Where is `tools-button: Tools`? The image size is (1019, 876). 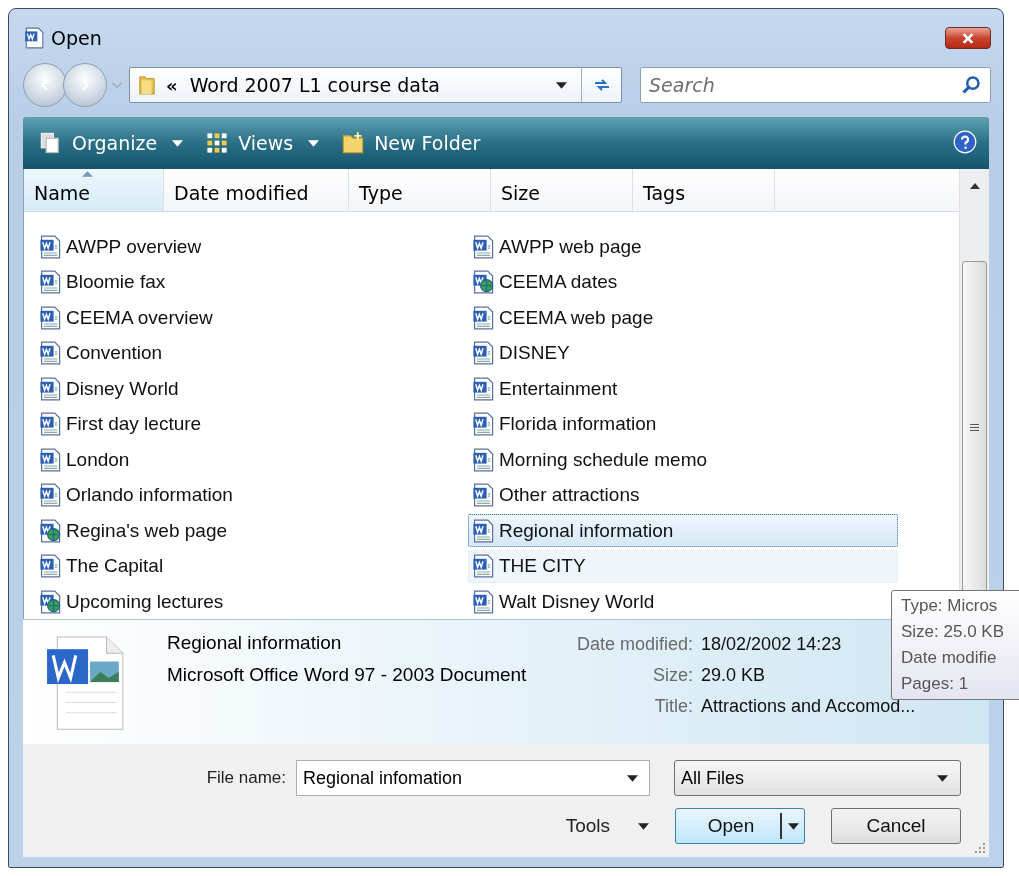
tools-button: Tools is located at coordinates (607, 826).